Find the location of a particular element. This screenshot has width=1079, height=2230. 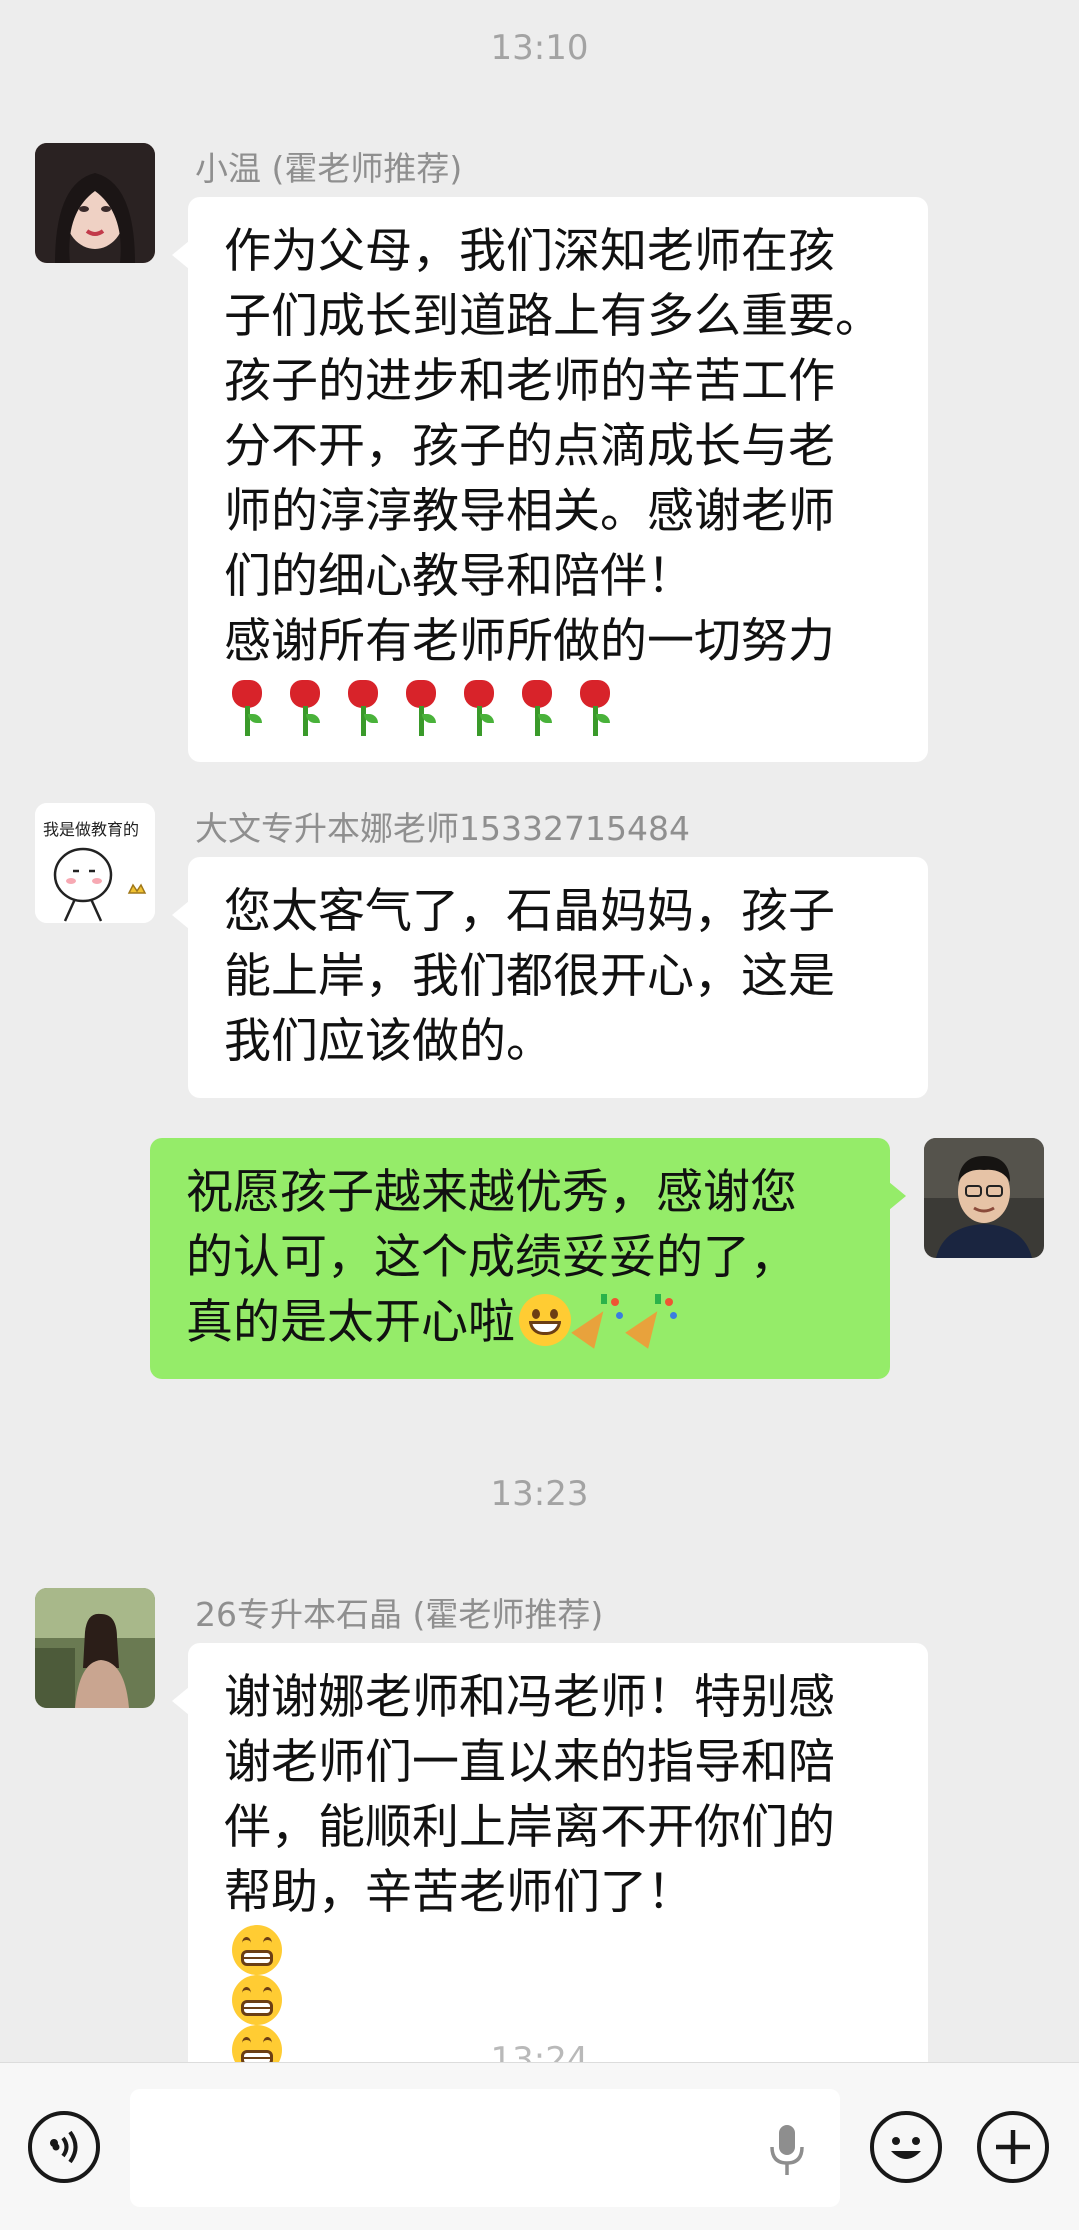

message-line: 我们应该做的。 is located at coordinates (388, 1041).